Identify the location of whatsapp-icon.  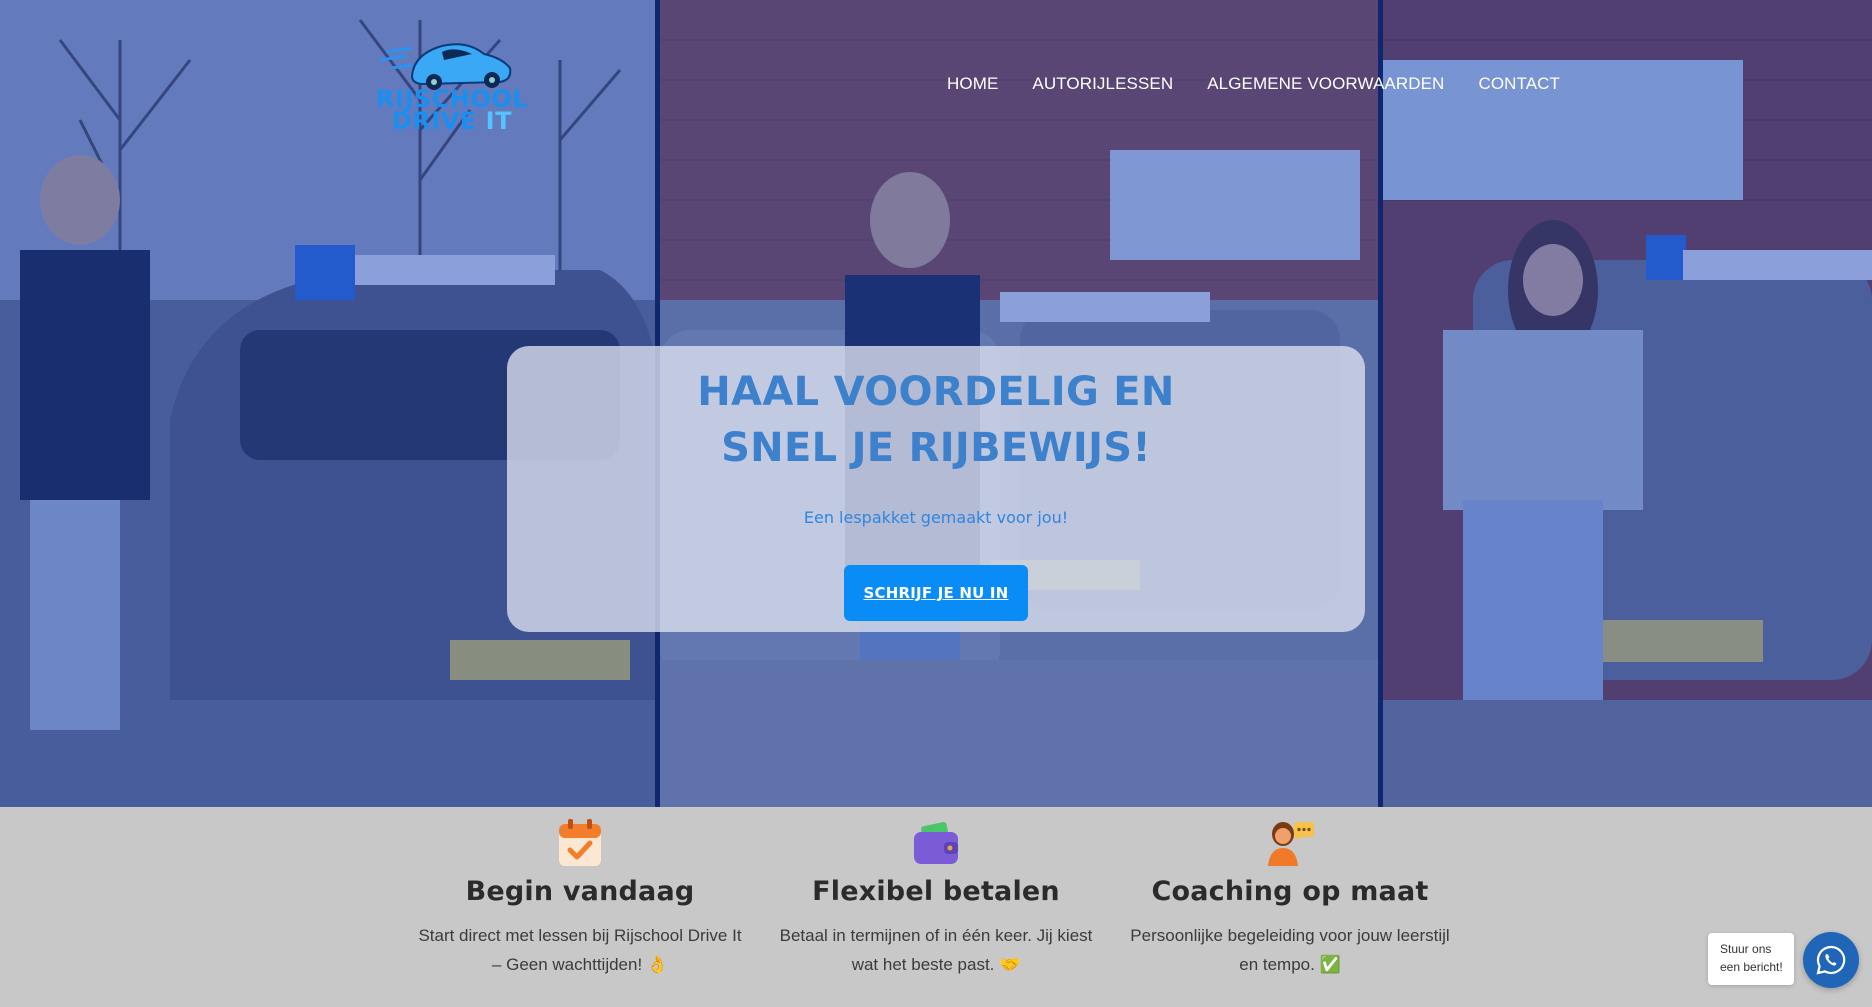
(1831, 960).